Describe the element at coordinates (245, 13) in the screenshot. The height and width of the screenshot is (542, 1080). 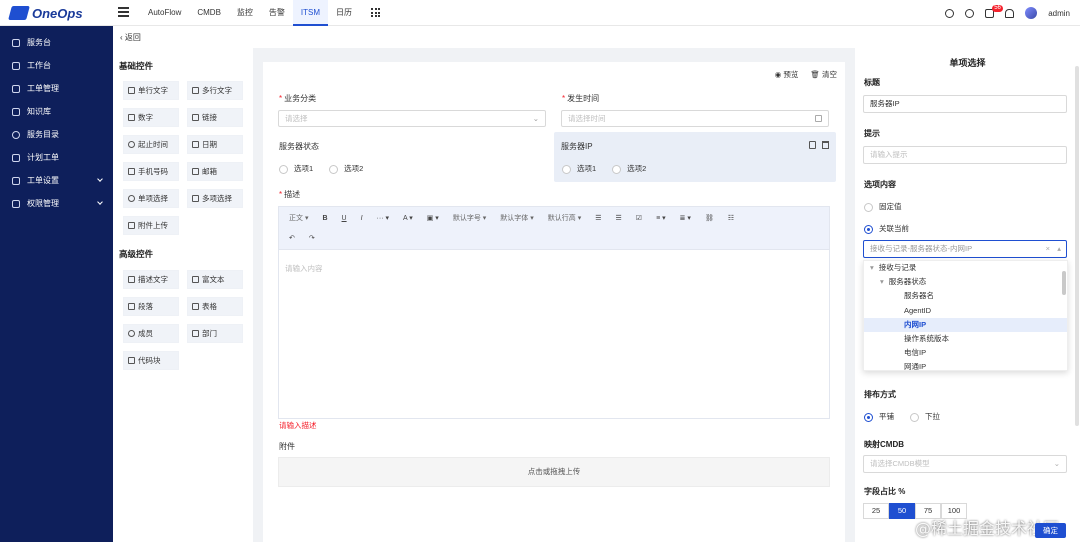
I see `nav-monitor: 监控` at that location.